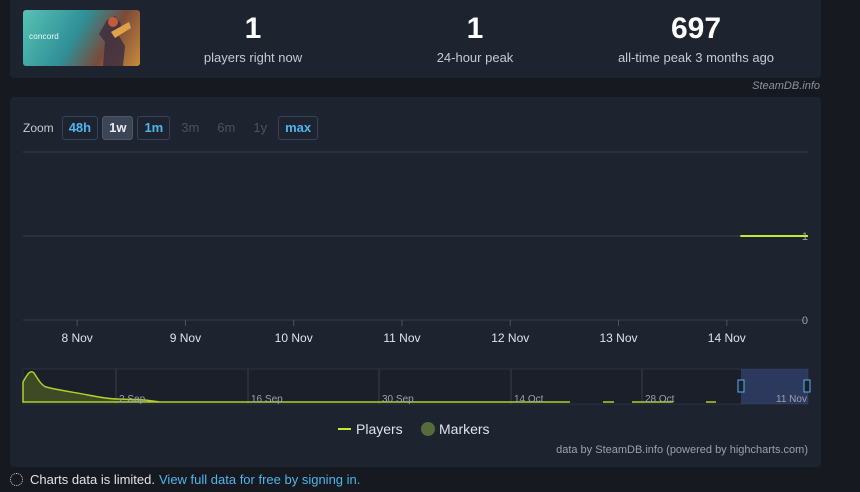 Image resolution: width=860 pixels, height=492 pixels. I want to click on stat-all-time-peak: 697 all-time peak 3 months ago, so click(696, 38).